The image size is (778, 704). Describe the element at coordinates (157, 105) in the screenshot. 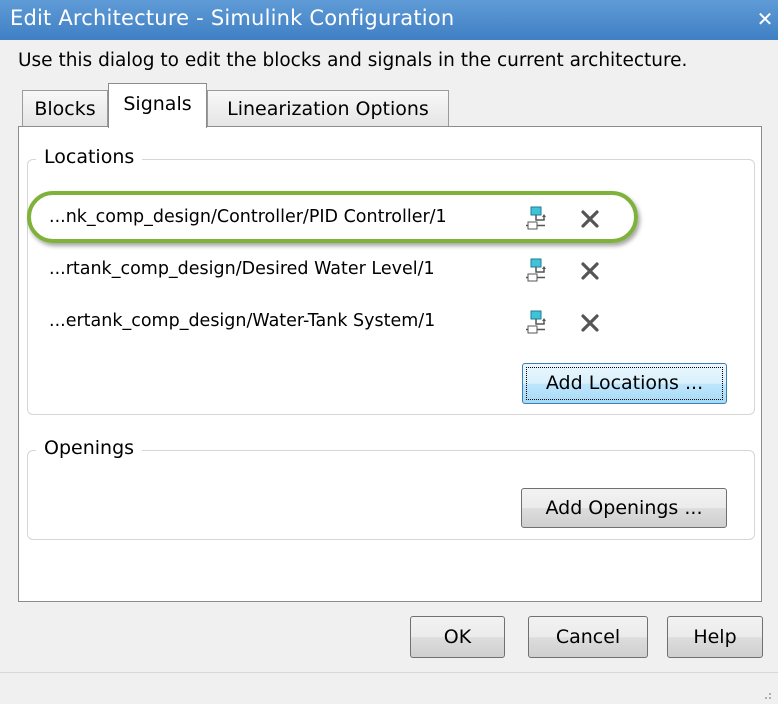

I see `tab-signals: Signals` at that location.